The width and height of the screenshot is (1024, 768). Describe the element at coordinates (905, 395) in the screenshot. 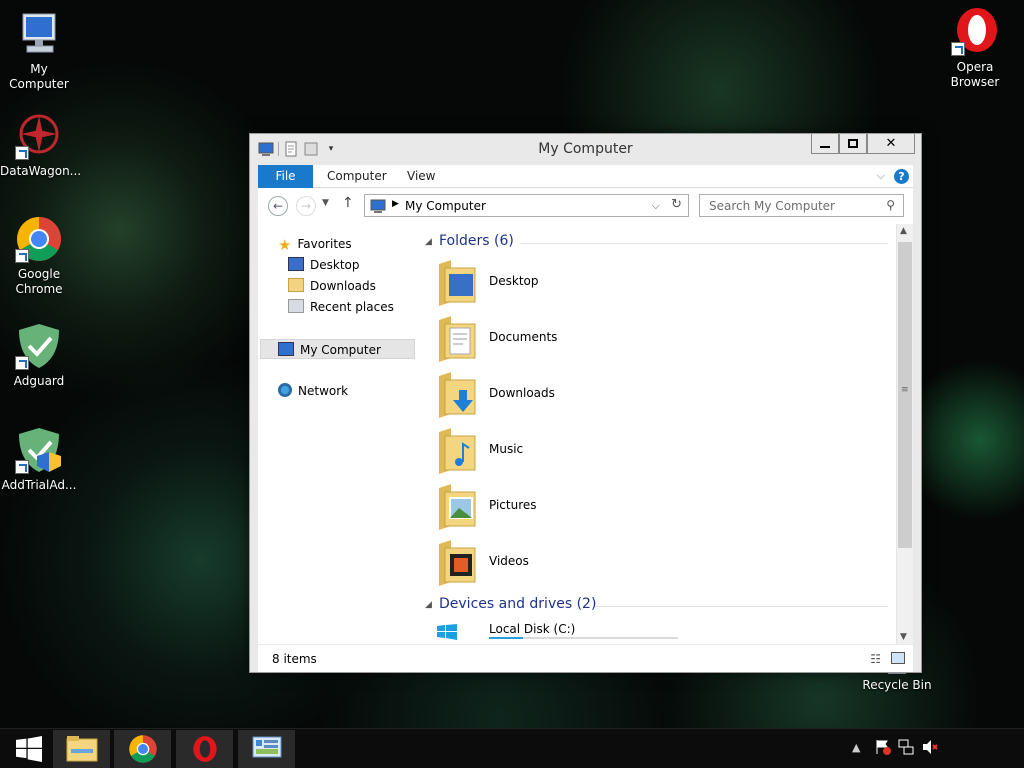

I see `scroll-thumb` at that location.